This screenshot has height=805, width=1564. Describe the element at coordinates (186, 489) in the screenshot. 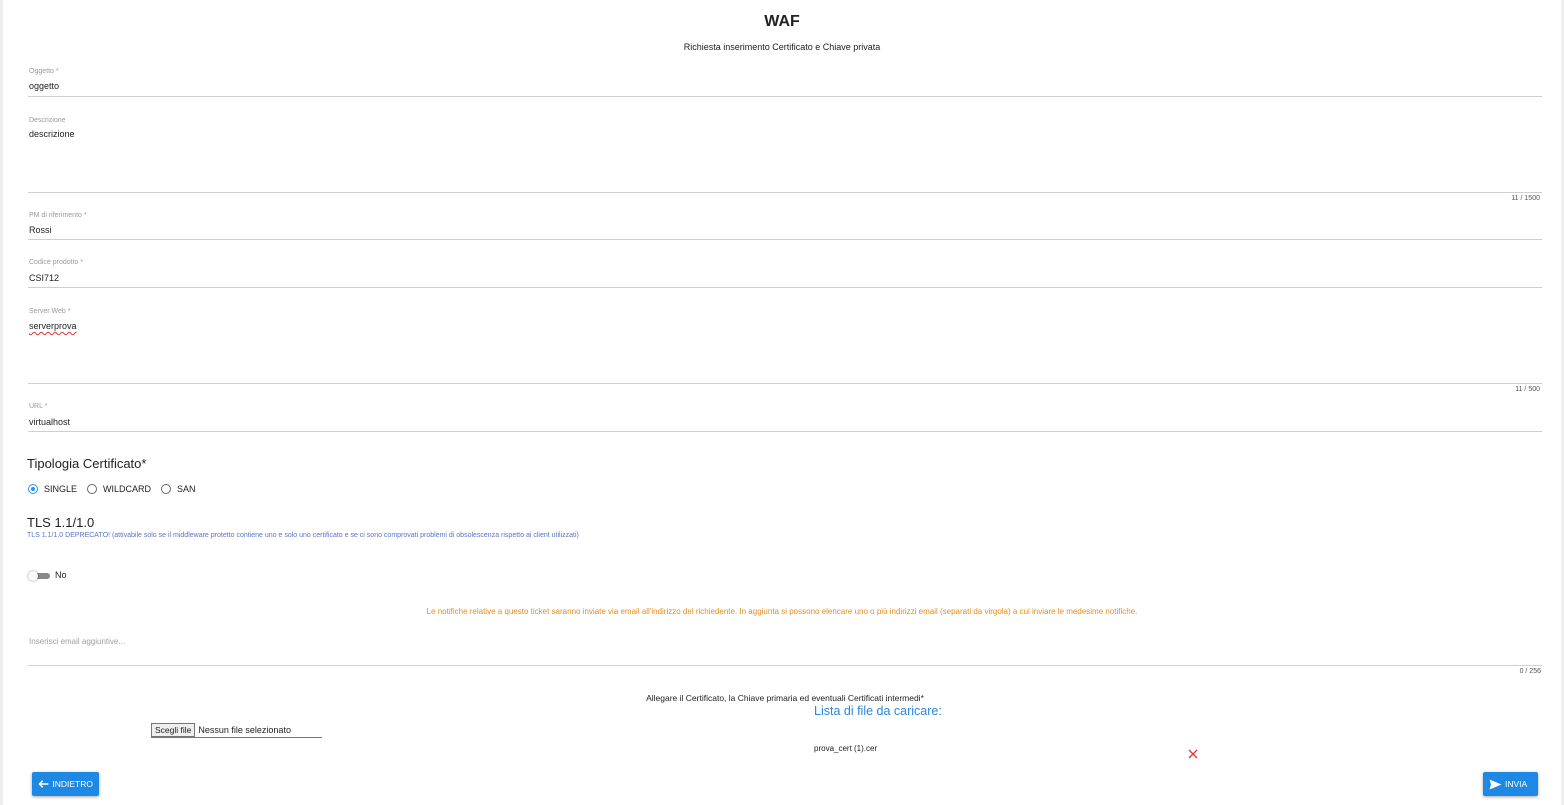

I see `radio-san-label: SAN` at that location.